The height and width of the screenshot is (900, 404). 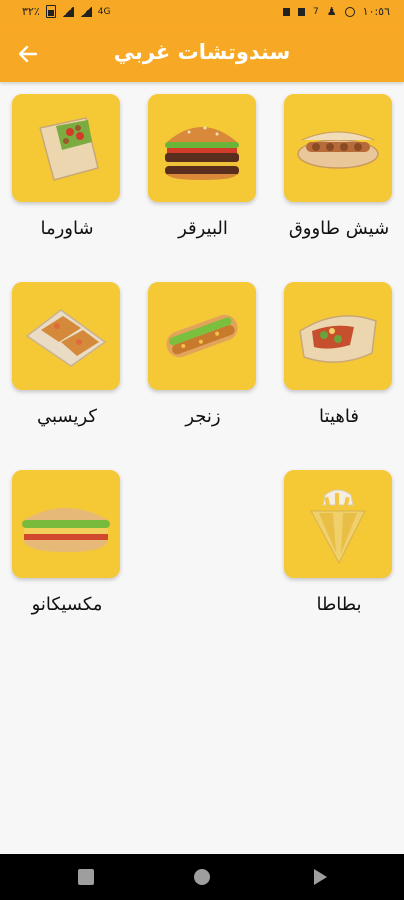 I want to click on item-label: مكسيكانو, so click(x=67, y=604).